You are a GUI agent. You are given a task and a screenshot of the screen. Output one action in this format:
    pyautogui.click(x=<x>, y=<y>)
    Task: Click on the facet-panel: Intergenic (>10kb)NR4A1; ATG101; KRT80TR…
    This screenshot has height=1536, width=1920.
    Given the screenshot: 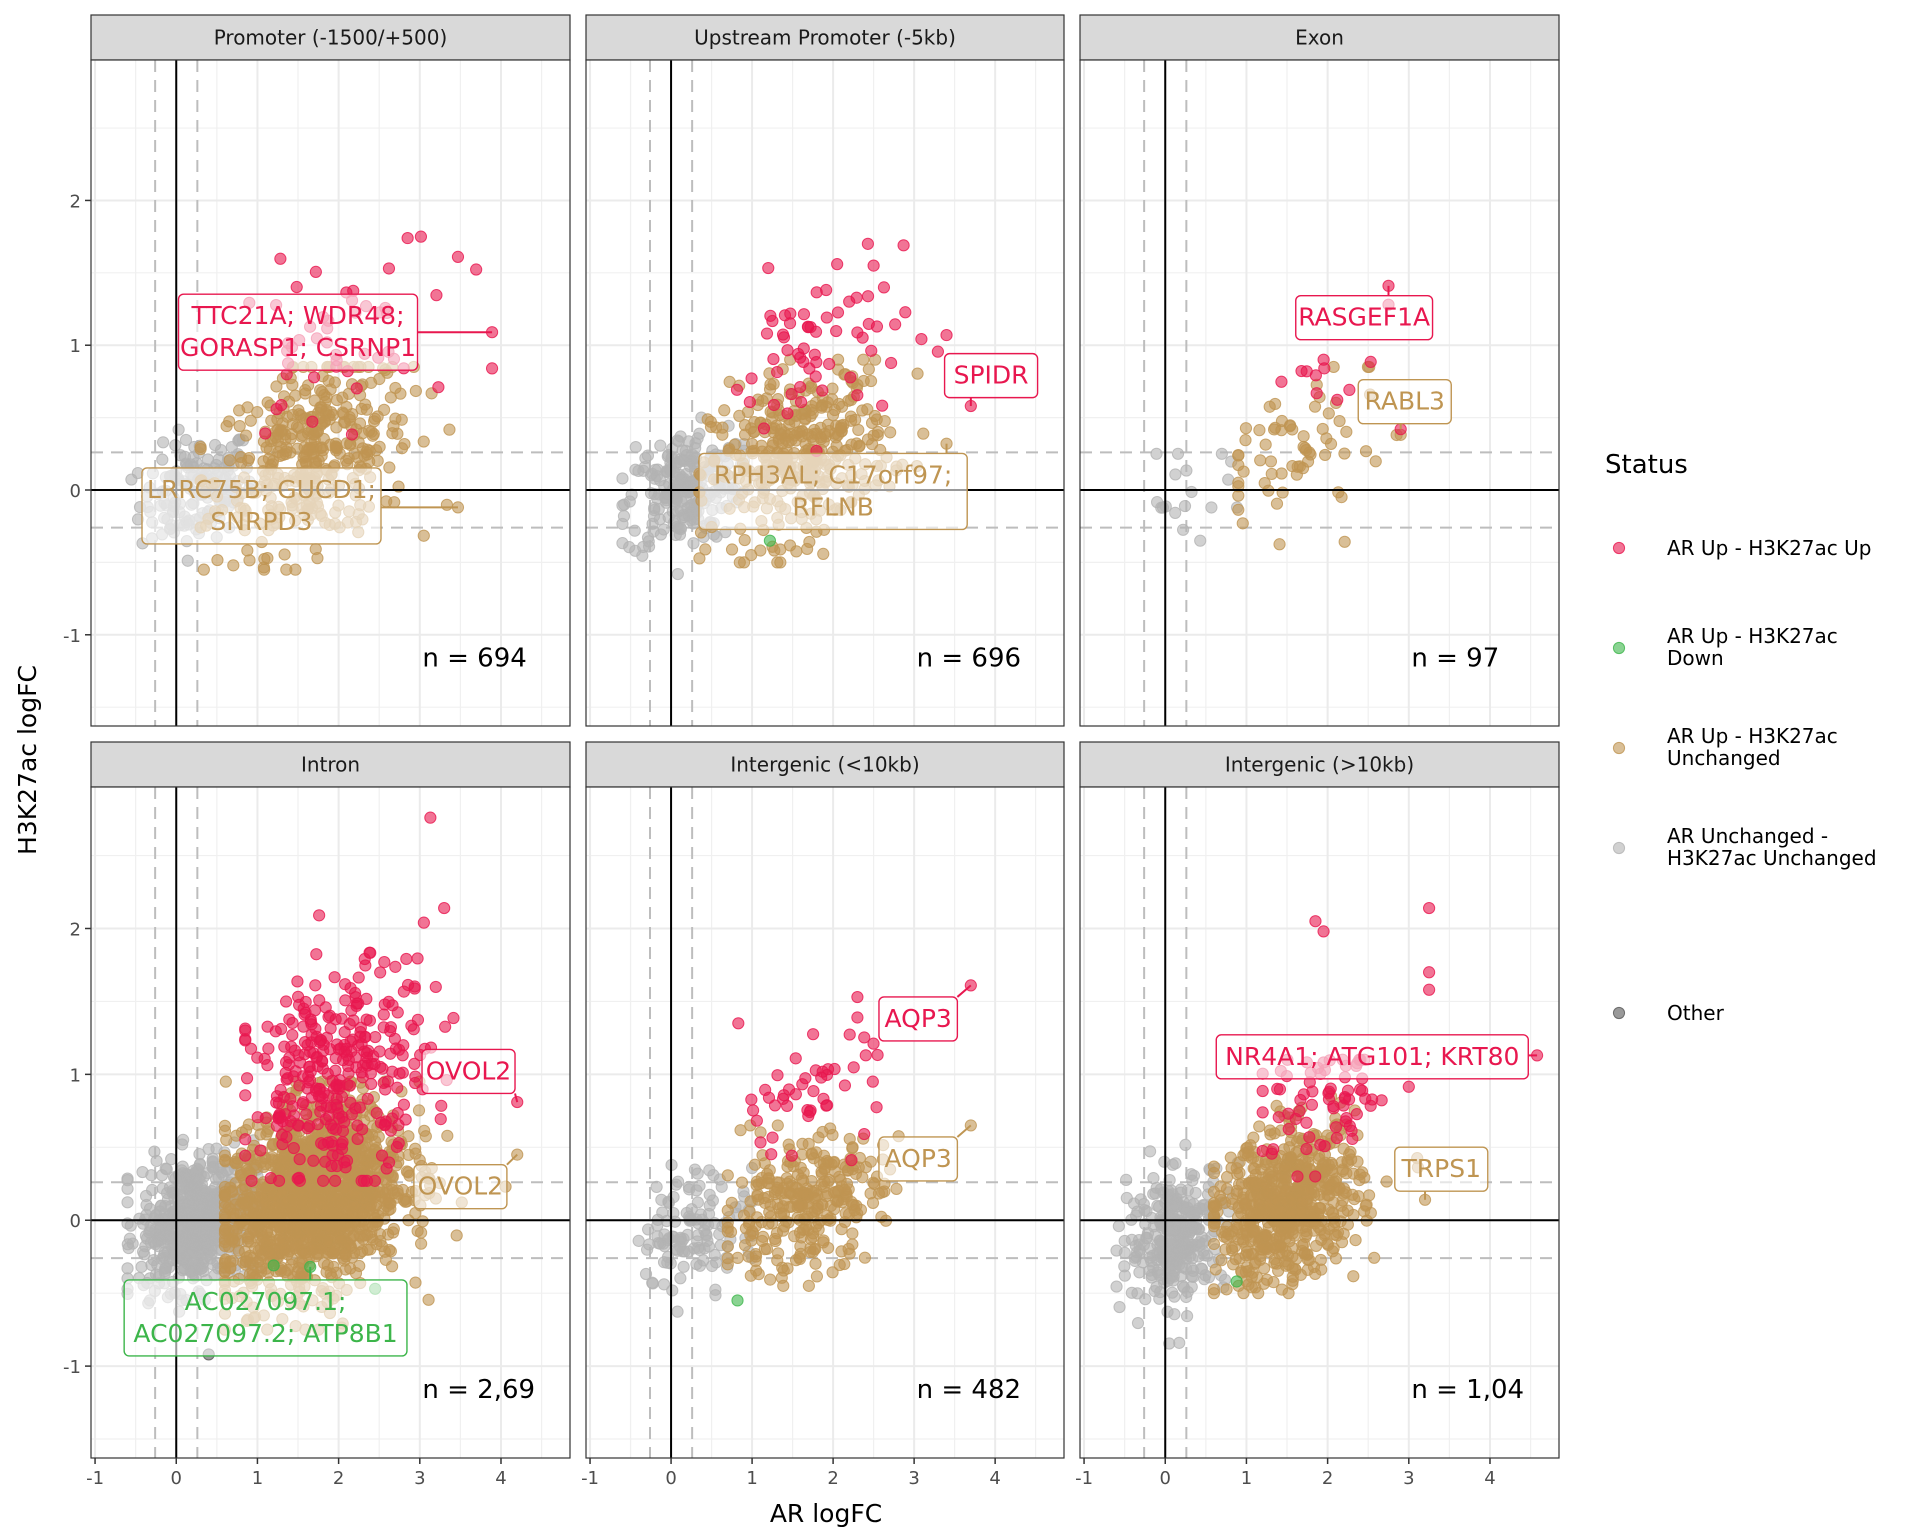 What is the action you would take?
    pyautogui.click(x=1319, y=1100)
    